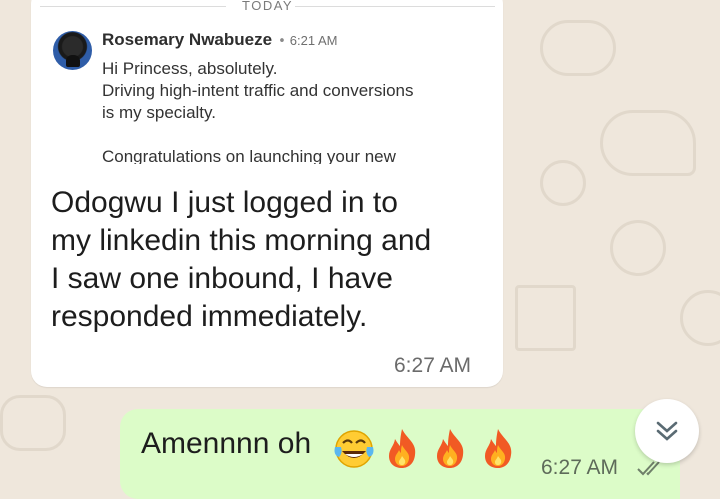 The image size is (720, 499). I want to click on date-separator-label: TODAY, so click(268, 6).